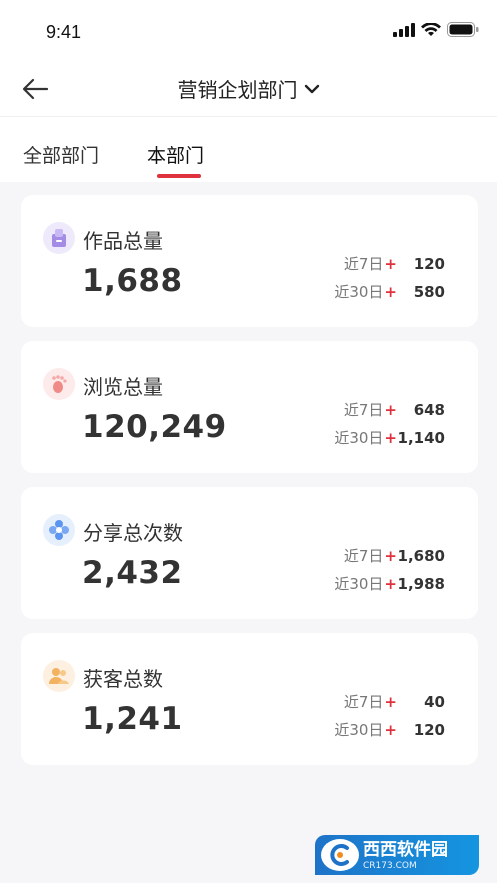 The image size is (497, 883). What do you see at coordinates (249, 553) in the screenshot?
I see `stat-card-shares: 分享总次数 2,432 近7日 + 1,680 近30日 + 1,988` at bounding box center [249, 553].